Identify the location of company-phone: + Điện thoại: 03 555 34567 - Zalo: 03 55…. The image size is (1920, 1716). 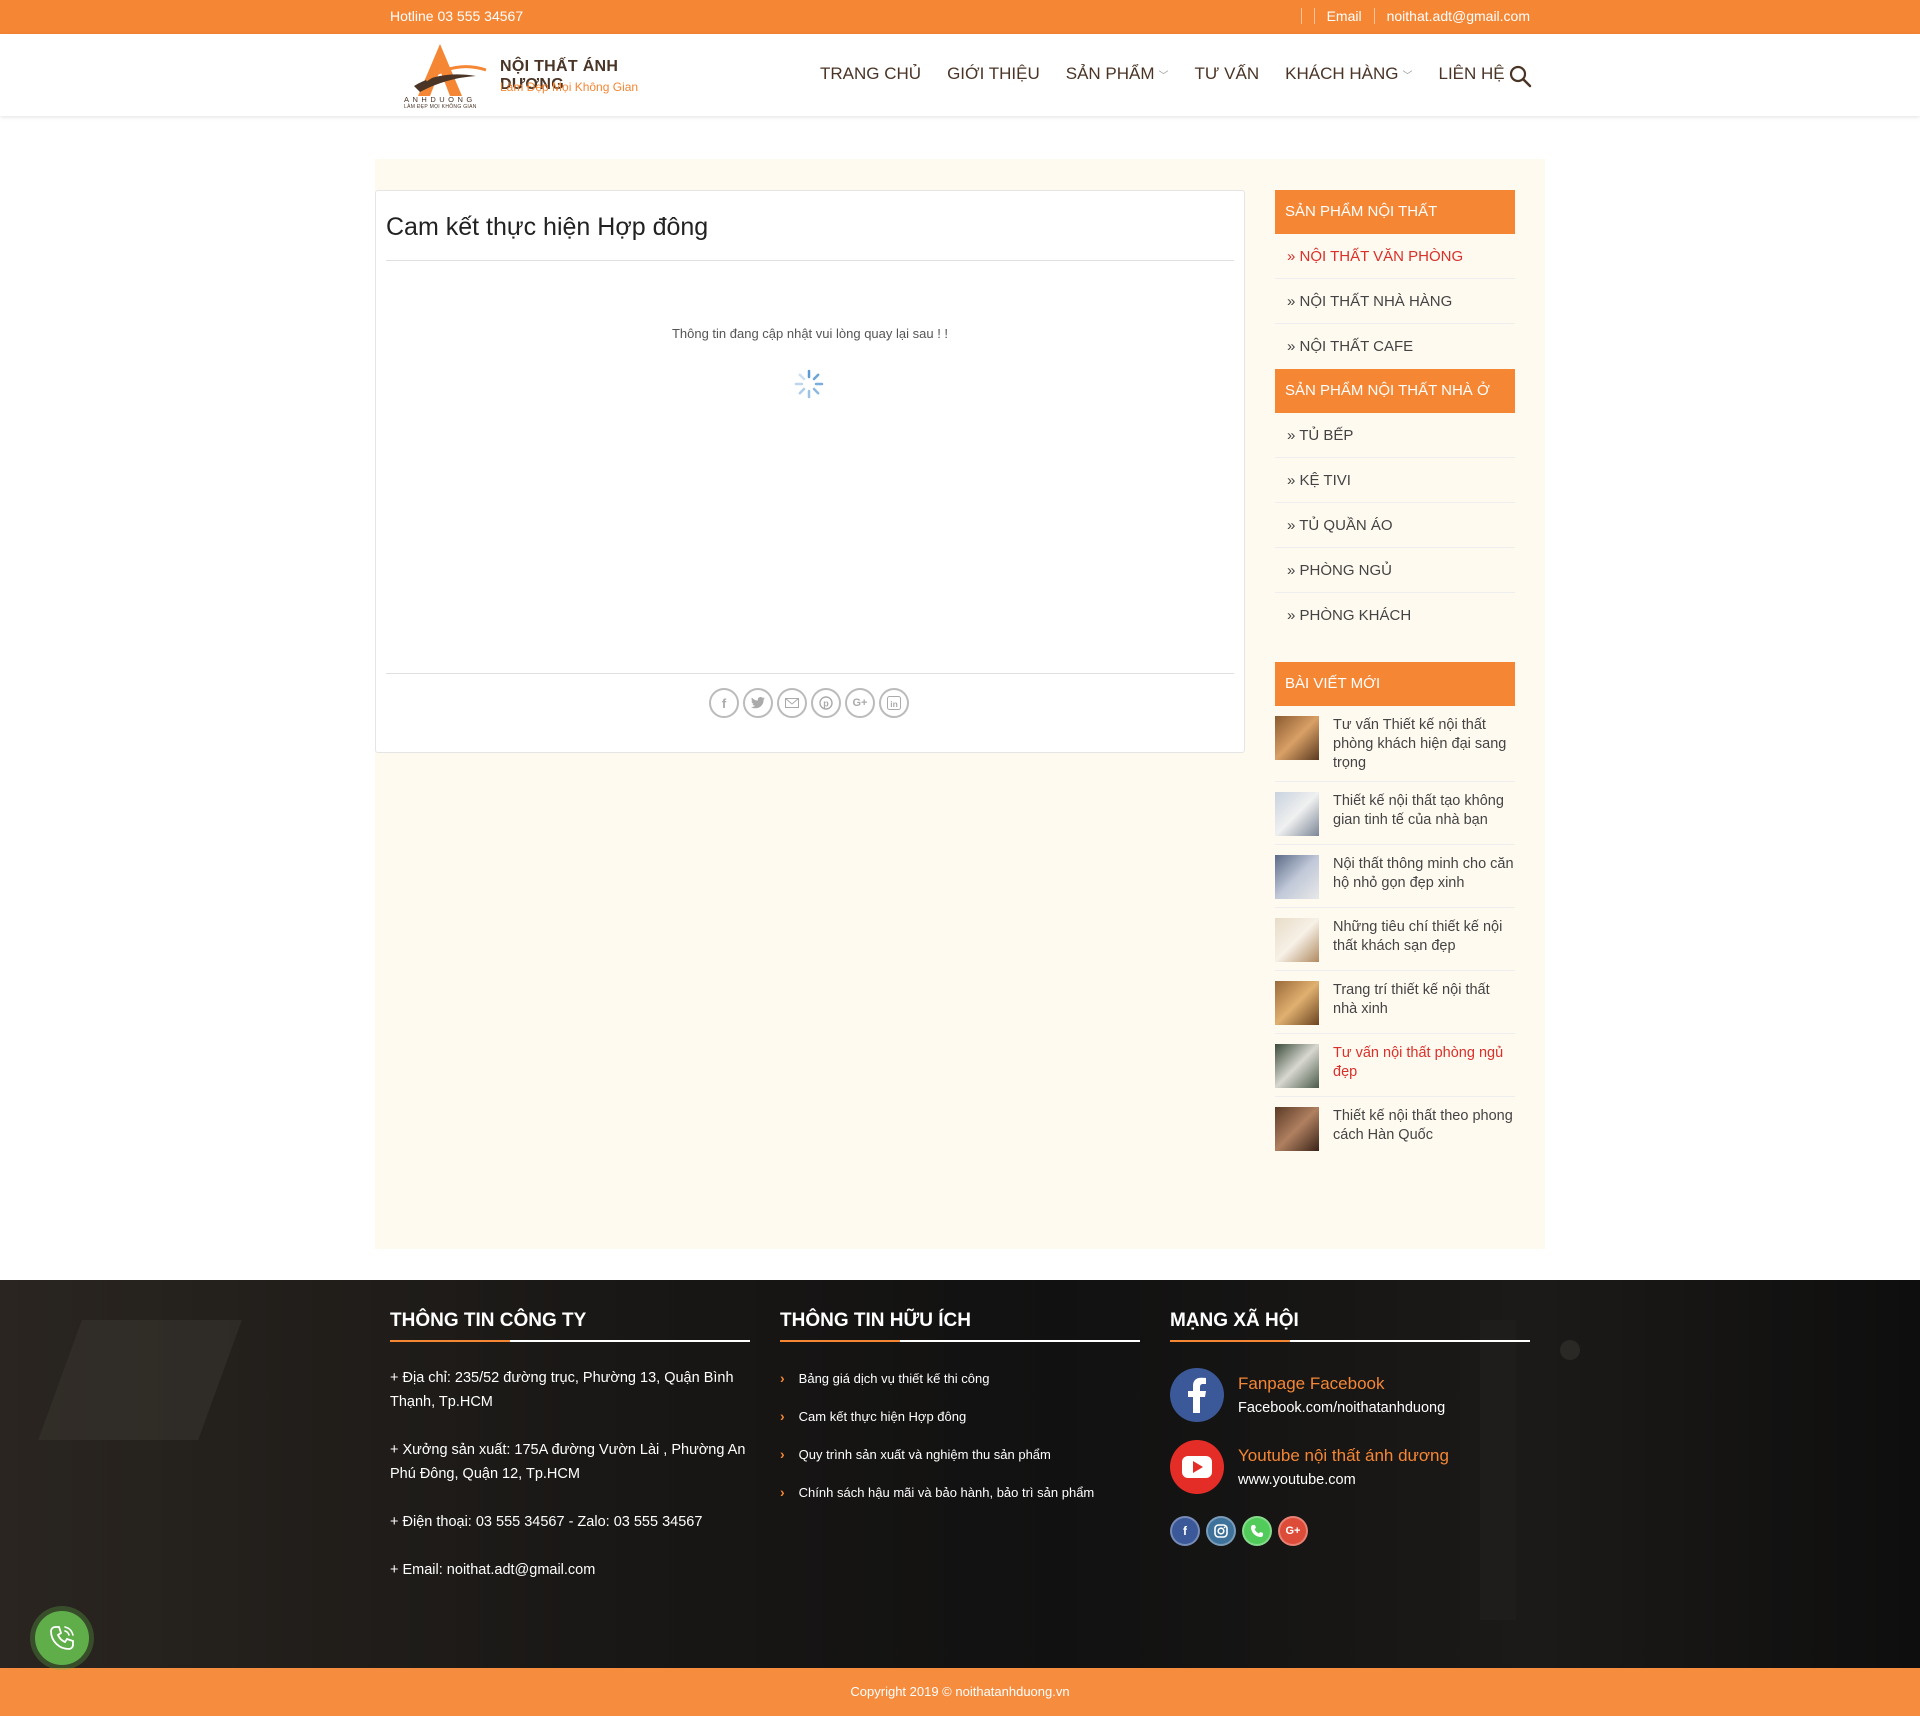
(546, 1522).